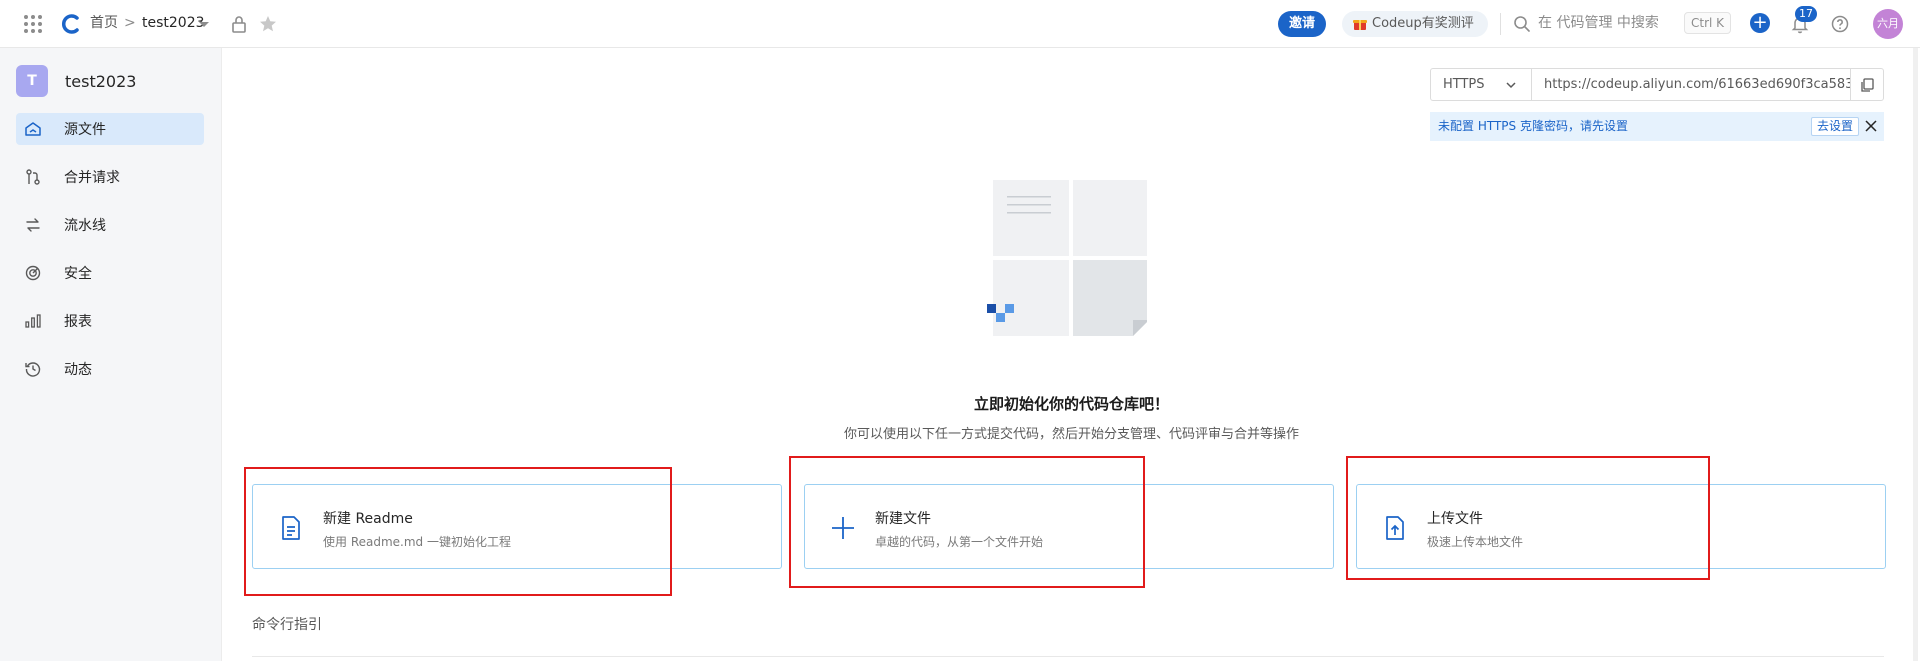 The height and width of the screenshot is (666, 1920). Describe the element at coordinates (1598, 24) in the screenshot. I see `search-input: 在 代码管理 中搜索` at that location.